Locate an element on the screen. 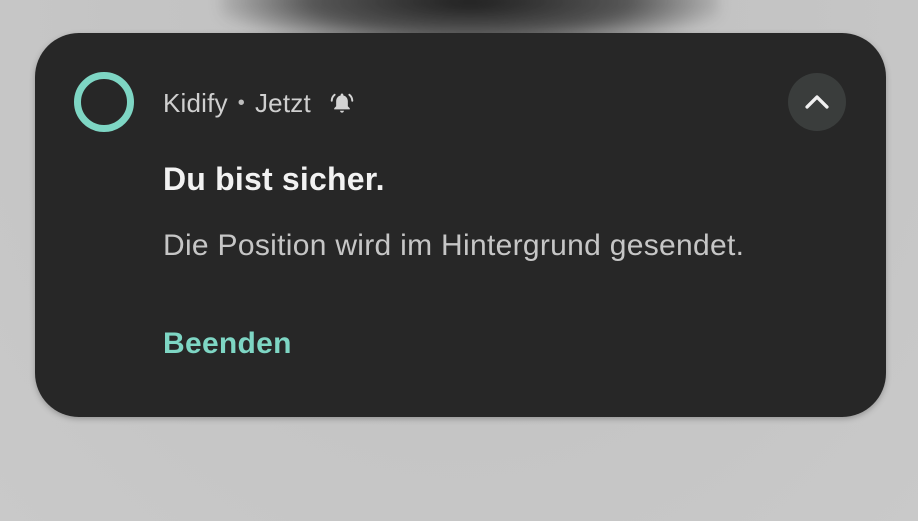 Image resolution: width=918 pixels, height=521 pixels. chevron-up-icon is located at coordinates (817, 102).